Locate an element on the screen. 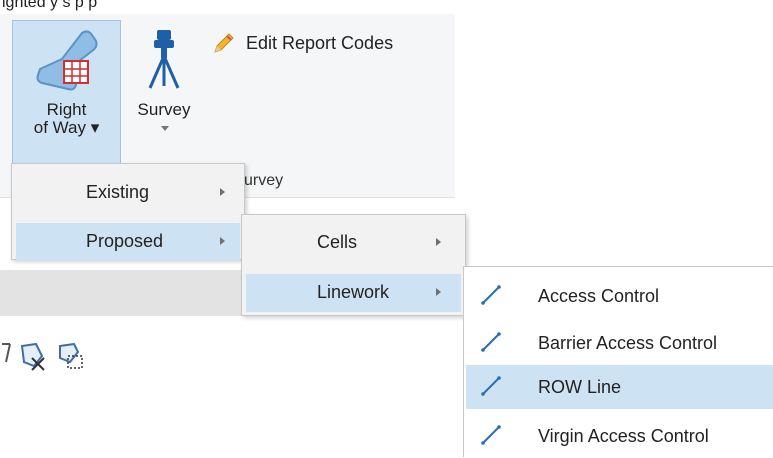 This screenshot has width=773, height=458. menu-item-barrier-access-control-label: Barrier Access Control is located at coordinates (628, 343).